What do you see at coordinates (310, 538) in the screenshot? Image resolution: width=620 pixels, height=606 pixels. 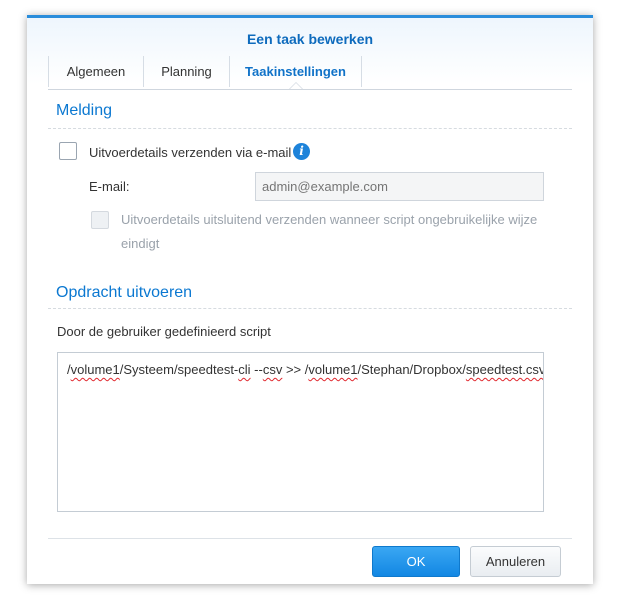 I see `footer-divider` at bounding box center [310, 538].